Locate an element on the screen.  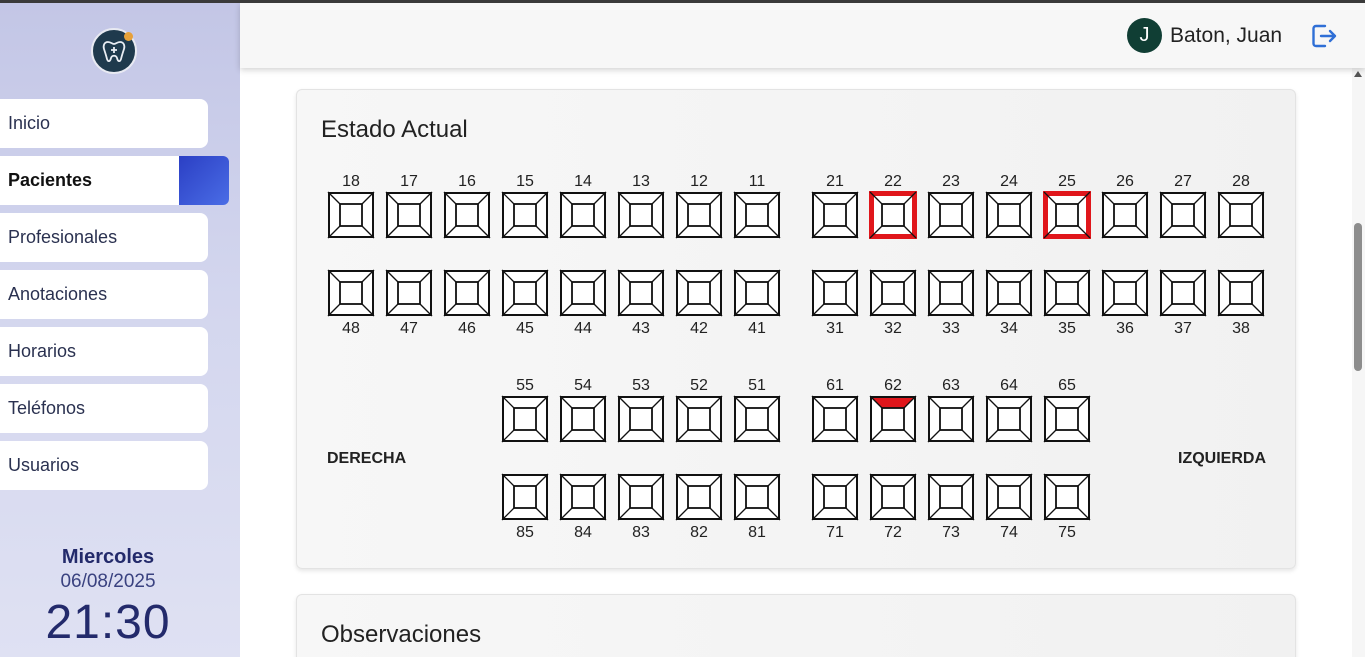
page-scrollbar is located at coordinates (1358, 362).